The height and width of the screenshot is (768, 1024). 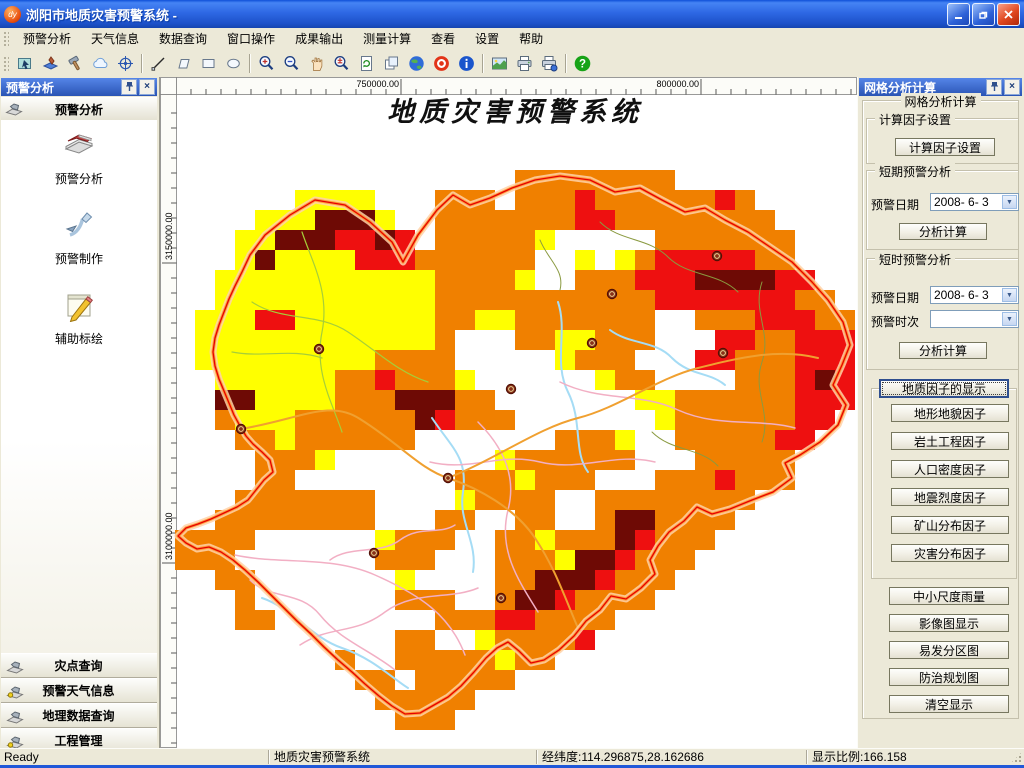 I want to click on toolbar: ?, so click(x=512, y=64).